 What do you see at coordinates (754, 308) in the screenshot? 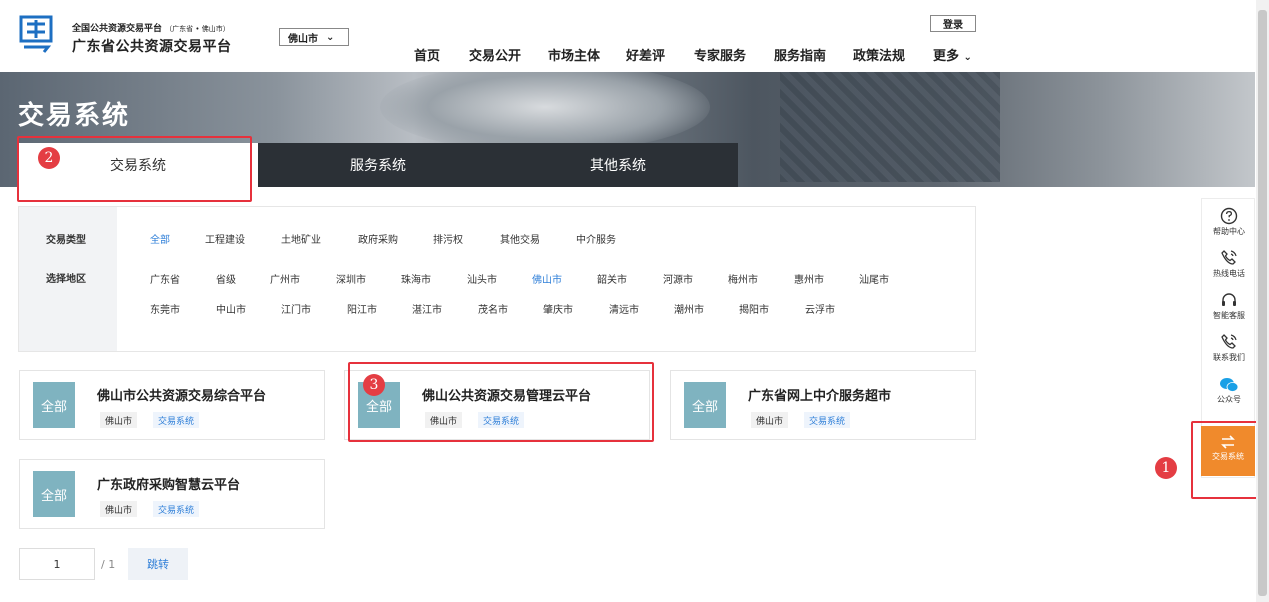
I see `region-item: 揭阳市` at bounding box center [754, 308].